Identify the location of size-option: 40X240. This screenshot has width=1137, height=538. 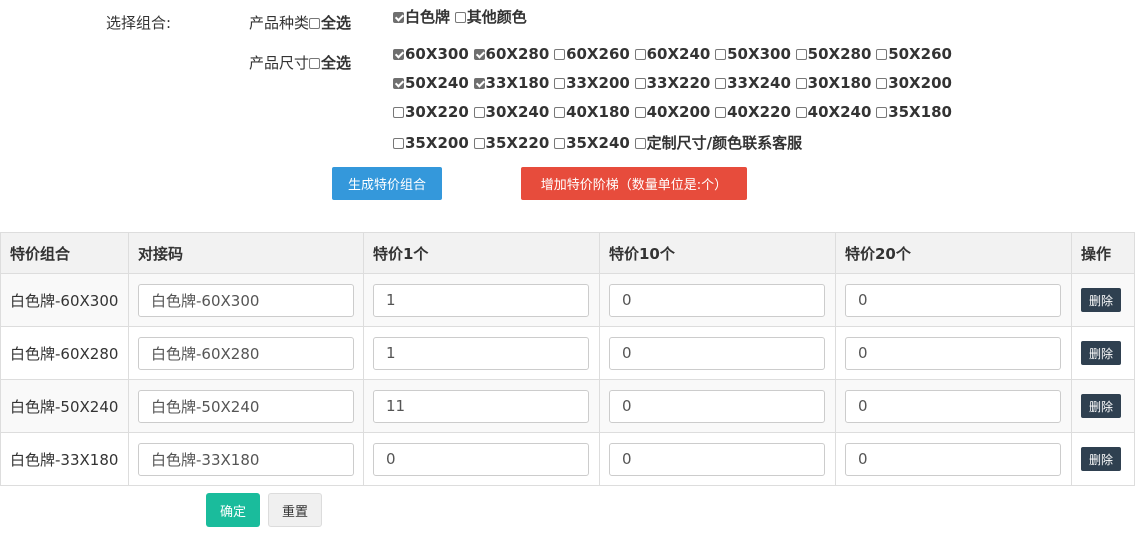
(833, 112).